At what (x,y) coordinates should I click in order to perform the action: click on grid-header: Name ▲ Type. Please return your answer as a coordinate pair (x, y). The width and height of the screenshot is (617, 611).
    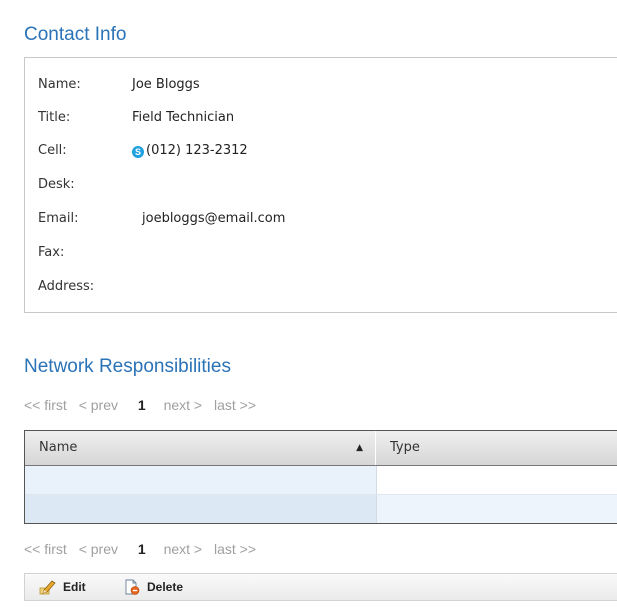
    Looking at the image, I should click on (321, 448).